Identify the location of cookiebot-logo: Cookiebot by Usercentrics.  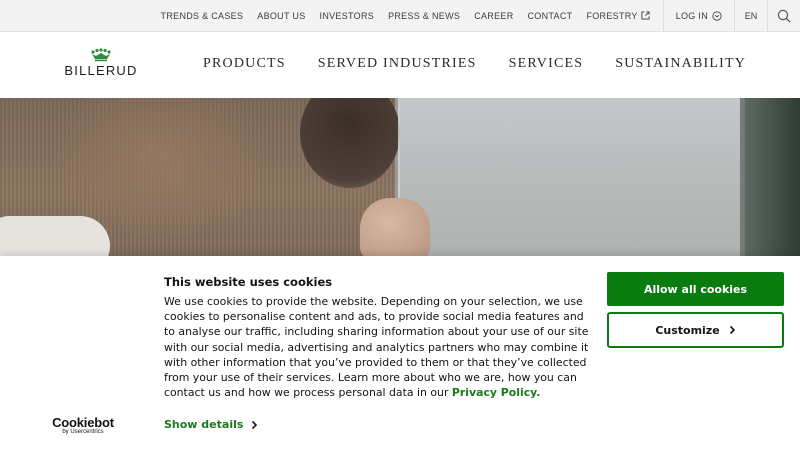
(83, 429).